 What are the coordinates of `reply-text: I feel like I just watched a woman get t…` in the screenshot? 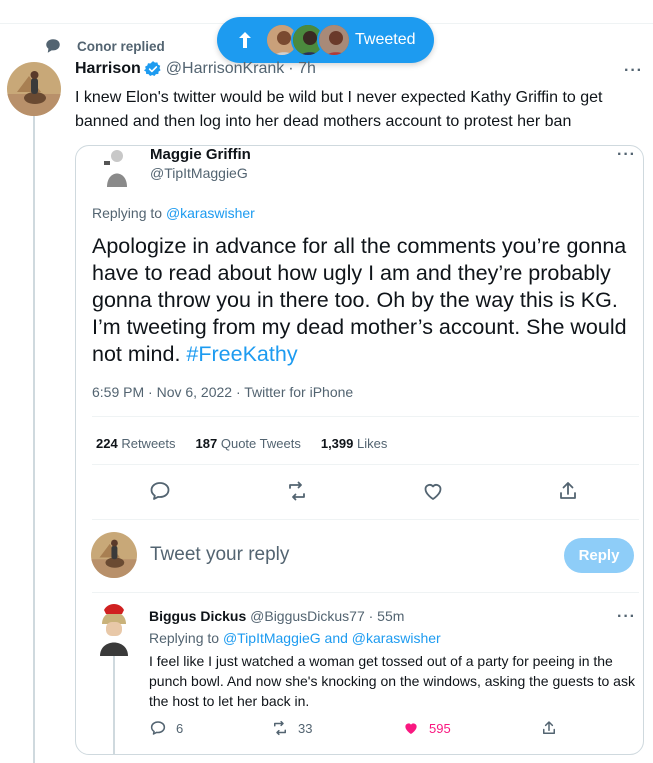 It's located at (392, 681).